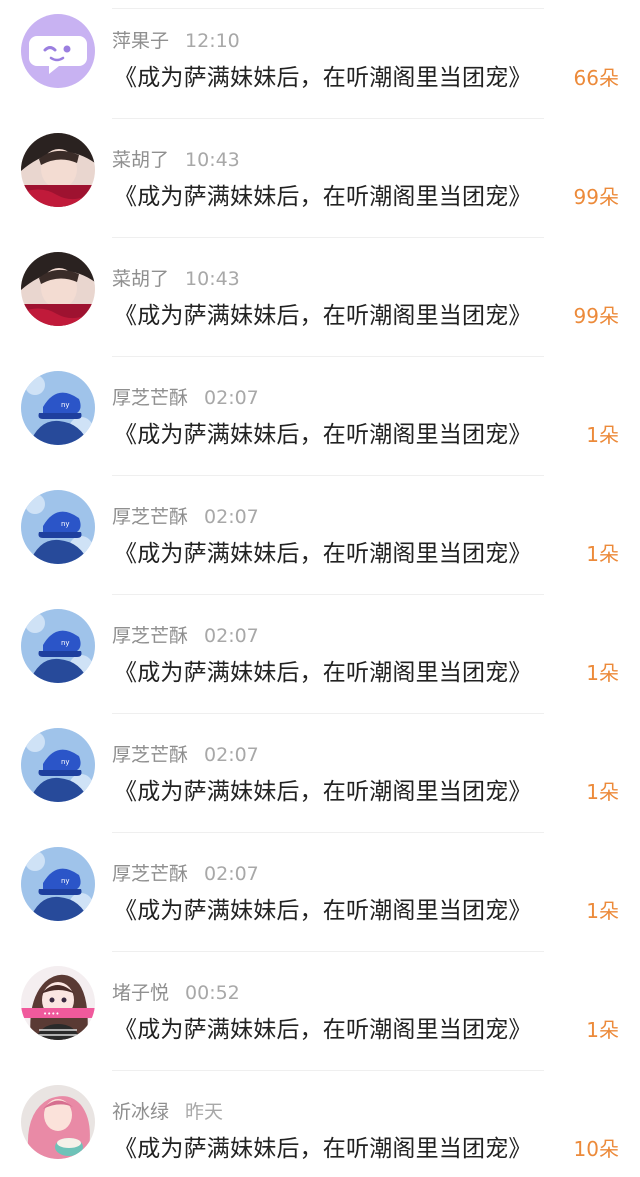 This screenshot has width=640, height=1177. I want to click on sender-name: 萍果子 12:10, so click(176, 41).